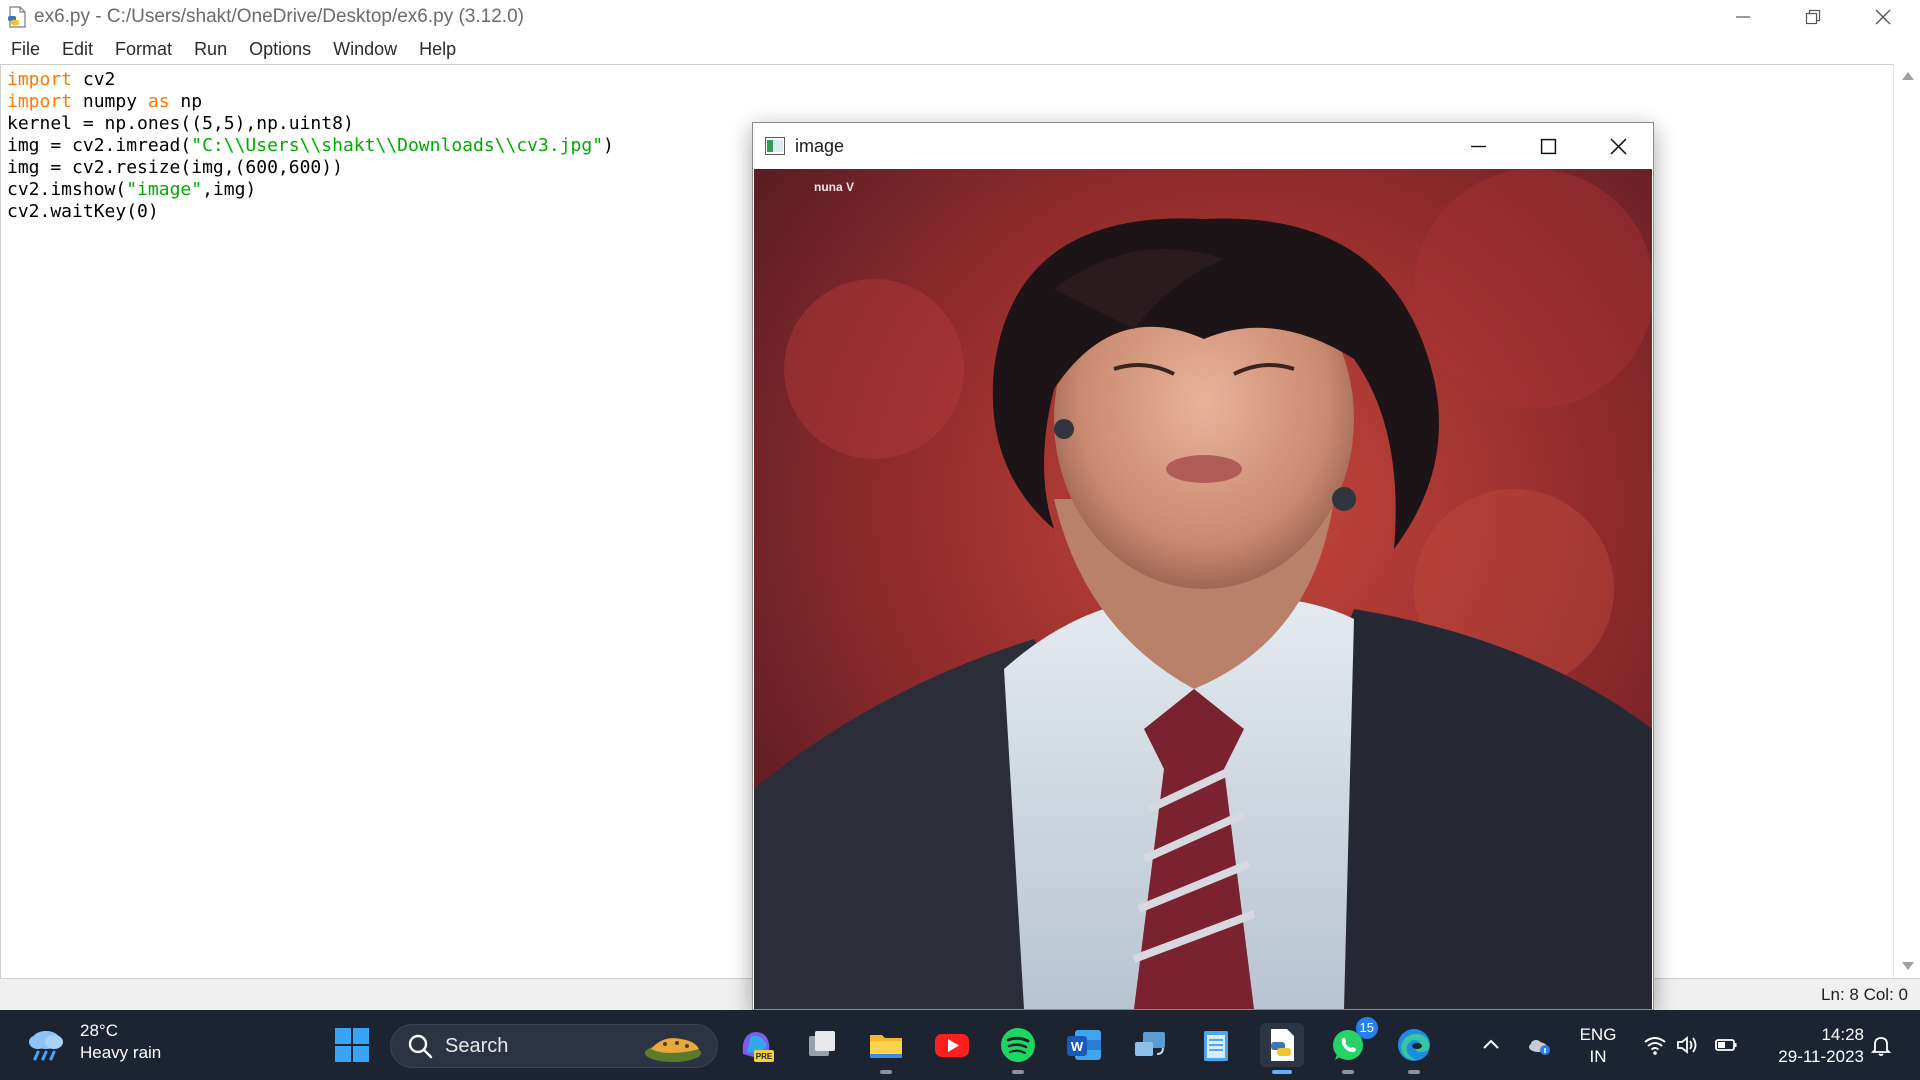  I want to click on language-code: ENG, so click(1598, 1034).